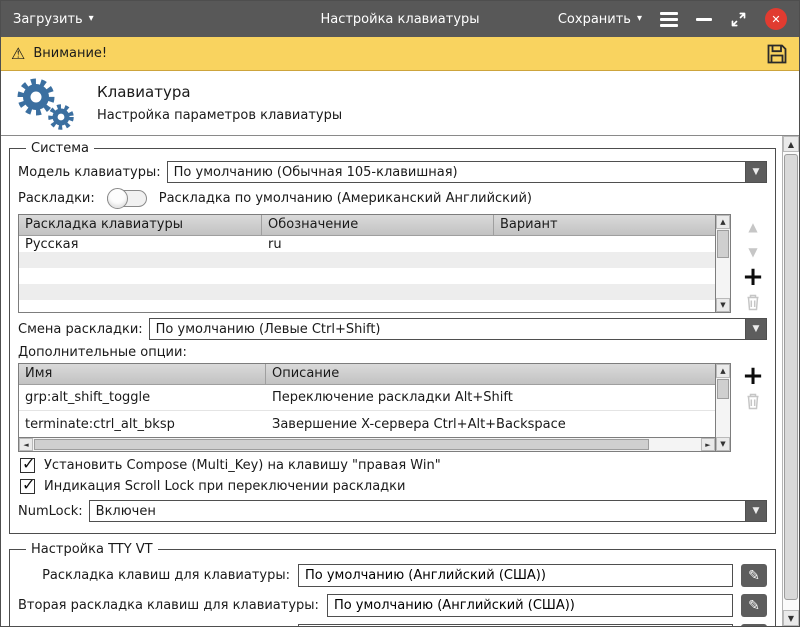 The image size is (800, 627). I want to click on menu-button, so click(669, 19).